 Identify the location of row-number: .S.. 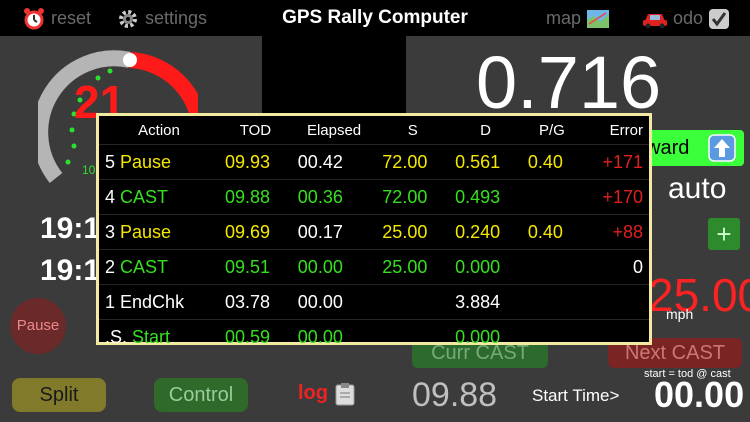
(116, 336).